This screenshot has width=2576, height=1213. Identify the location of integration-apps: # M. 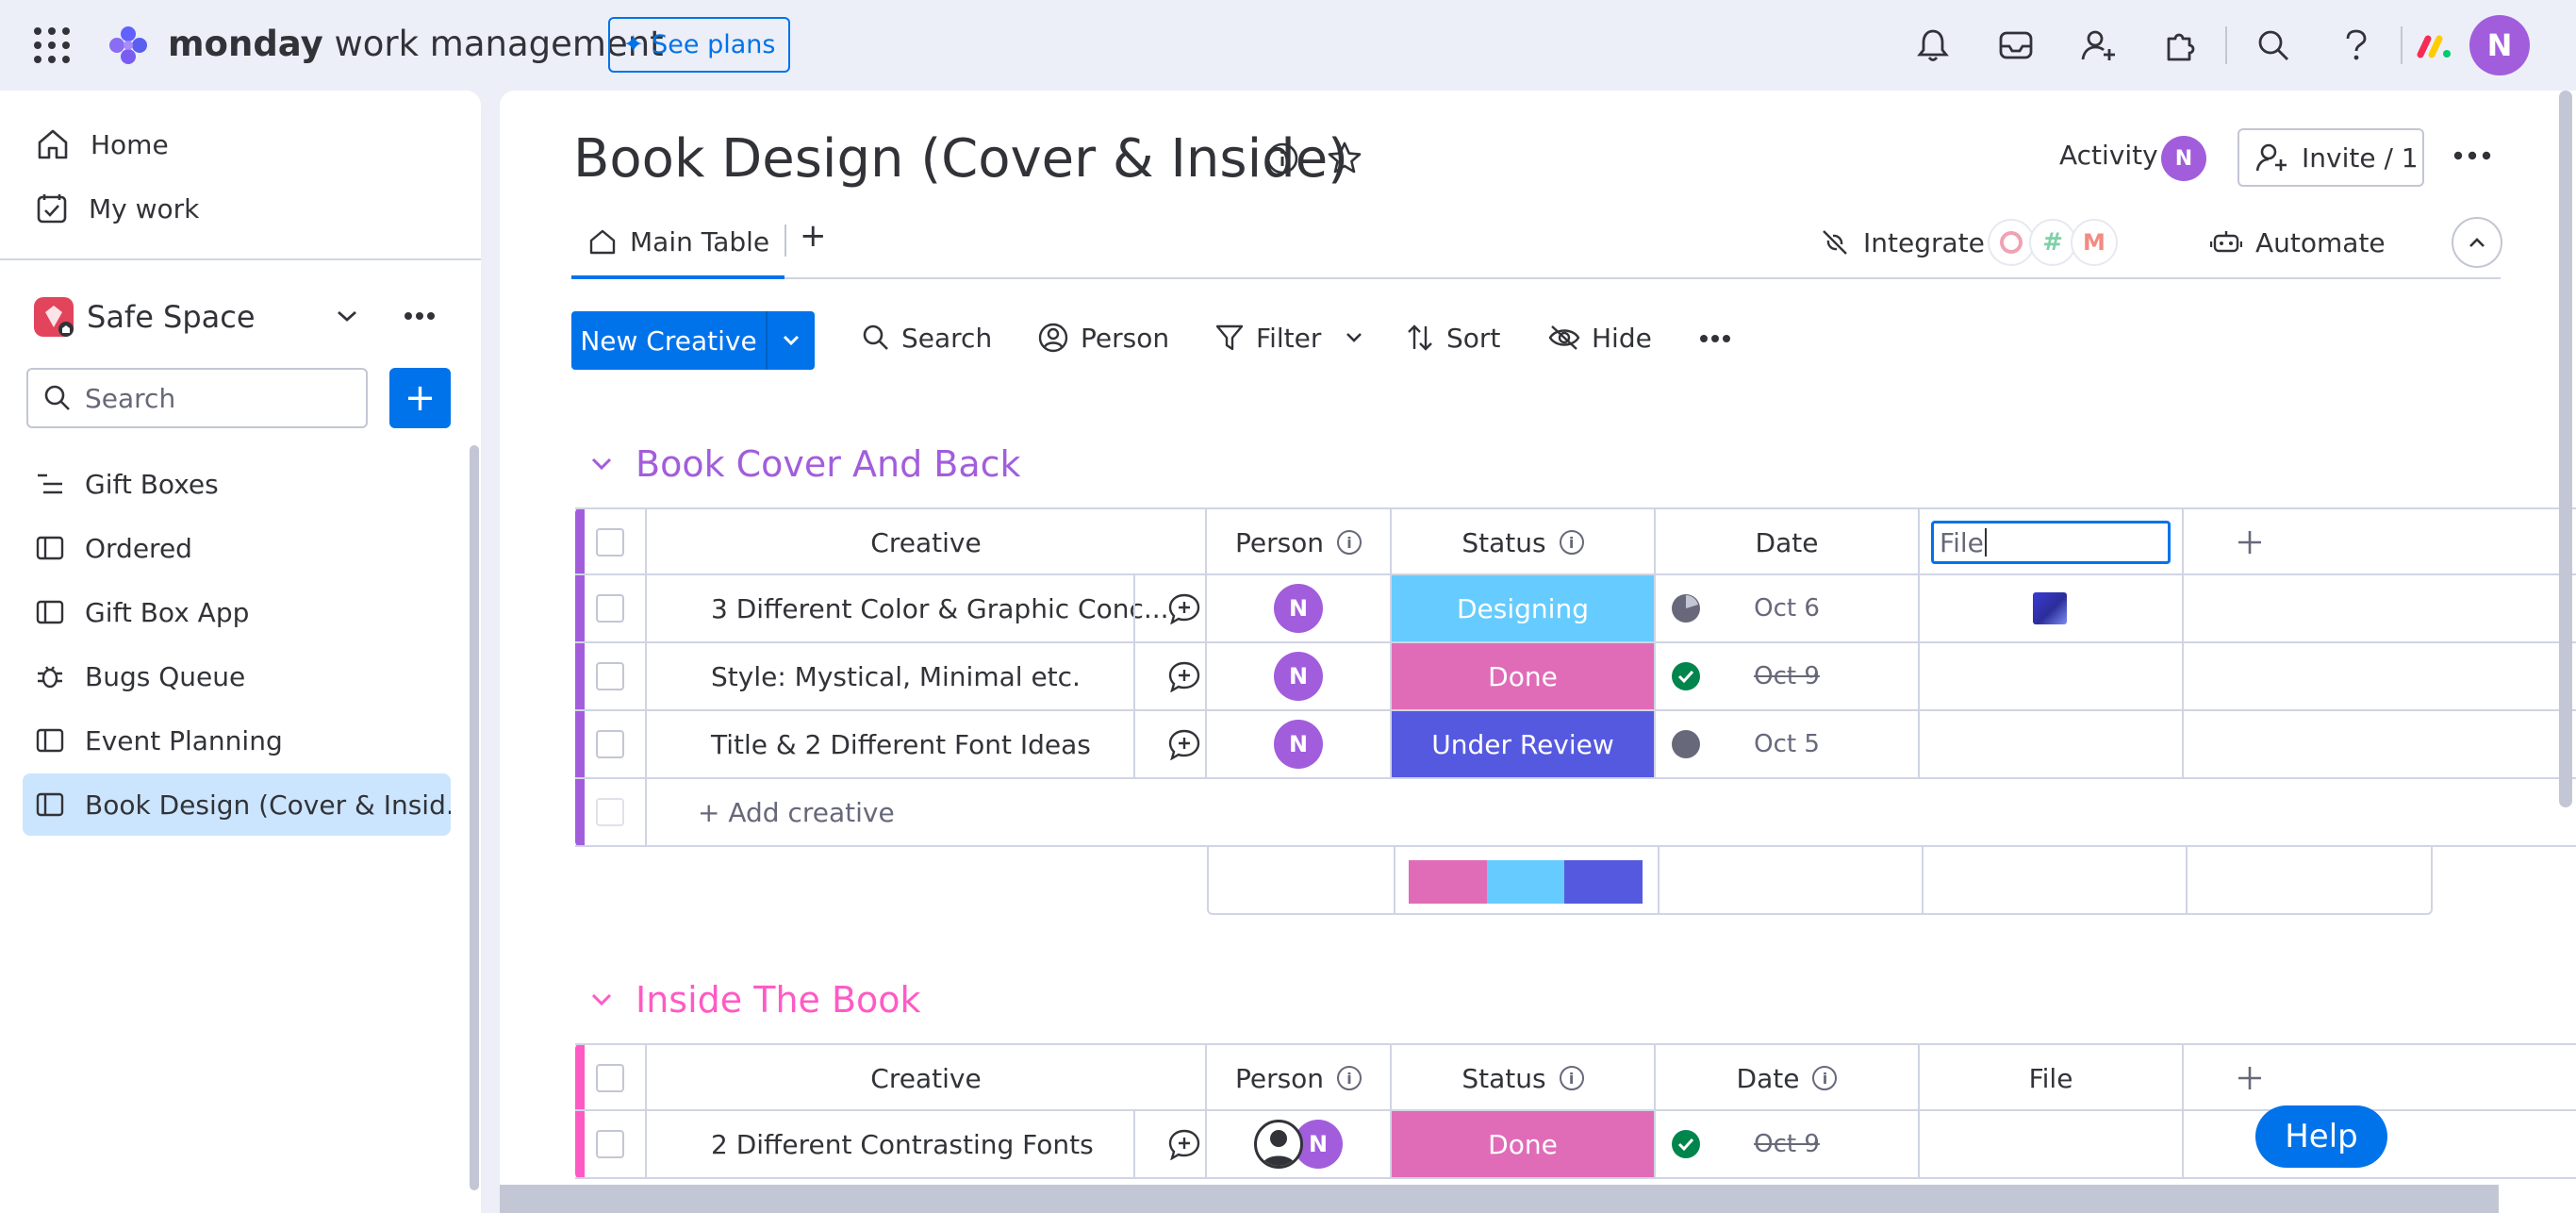
(2053, 243).